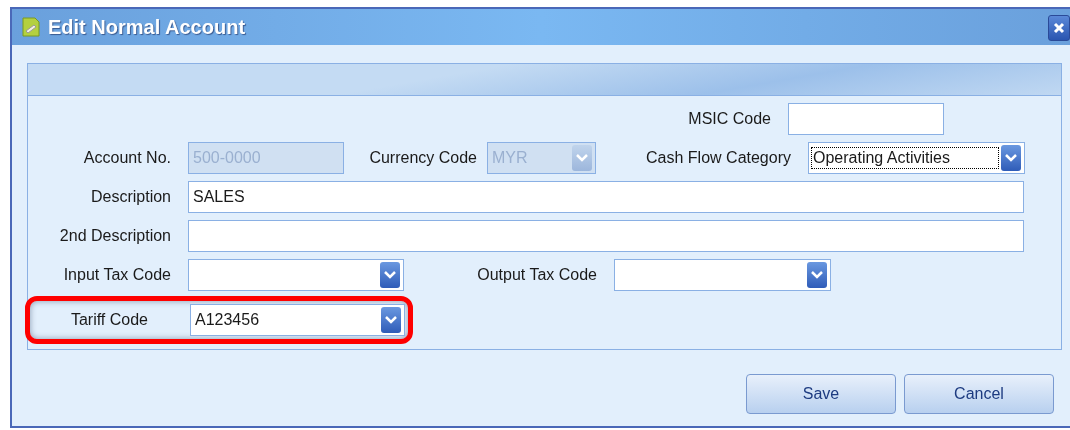  Describe the element at coordinates (297, 320) in the screenshot. I see `combo-box: A123456` at that location.